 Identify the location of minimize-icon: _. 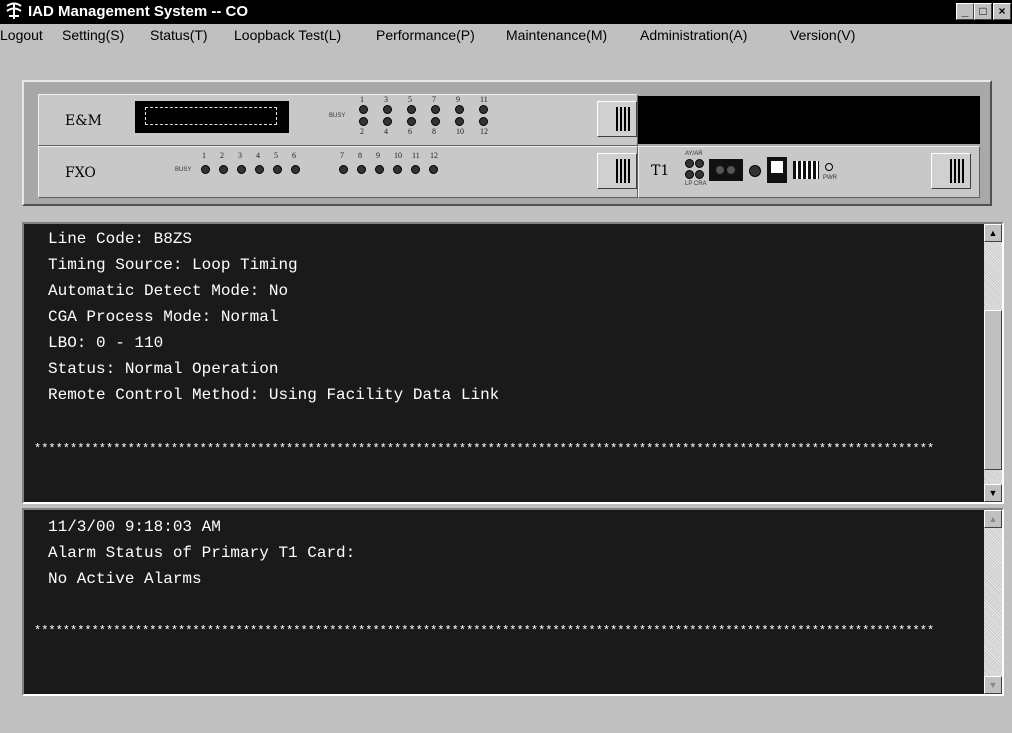
(965, 11).